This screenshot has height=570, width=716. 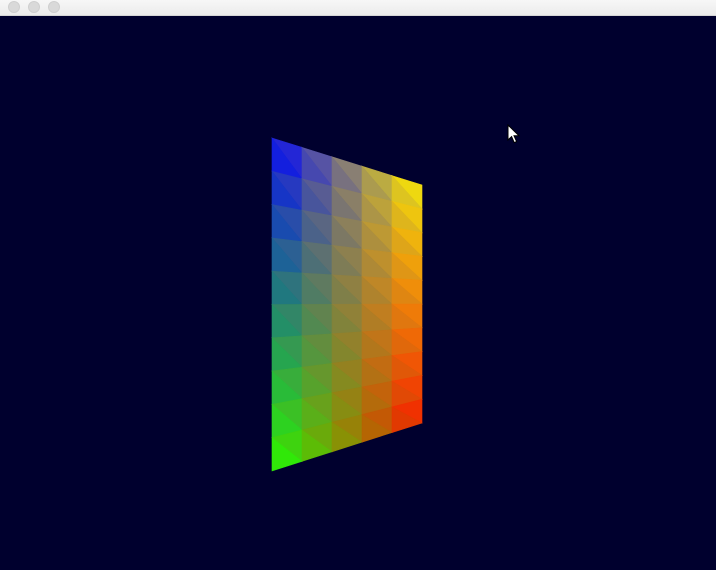 What do you see at coordinates (358, 8) in the screenshot?
I see `title-bar` at bounding box center [358, 8].